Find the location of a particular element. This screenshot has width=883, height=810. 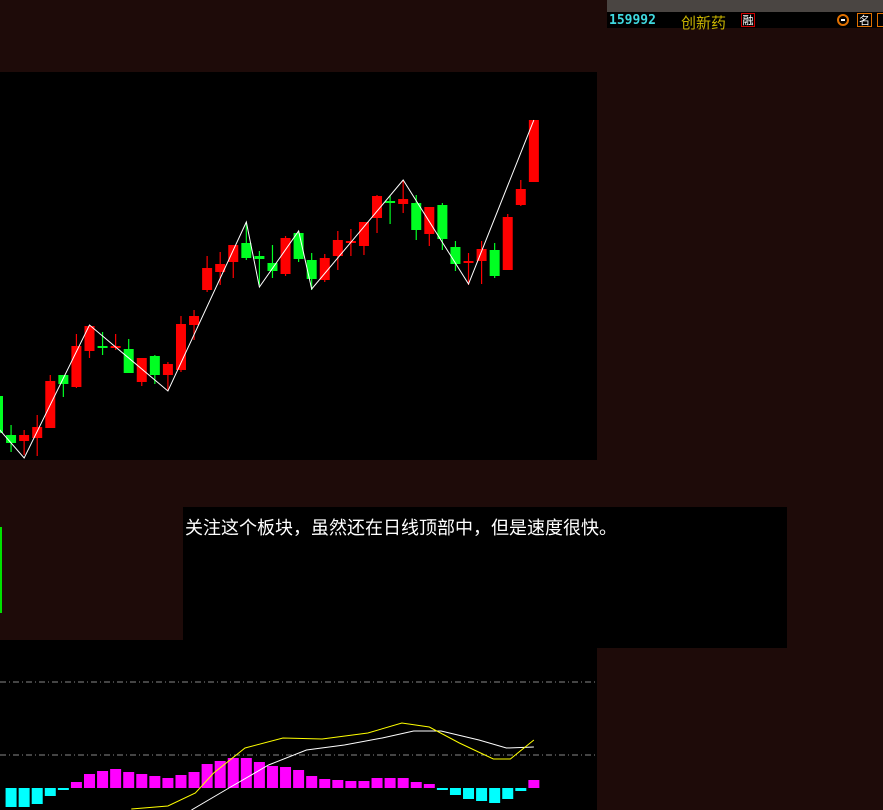

stock-header: 159992 创新药 融 名 is located at coordinates (745, 22).